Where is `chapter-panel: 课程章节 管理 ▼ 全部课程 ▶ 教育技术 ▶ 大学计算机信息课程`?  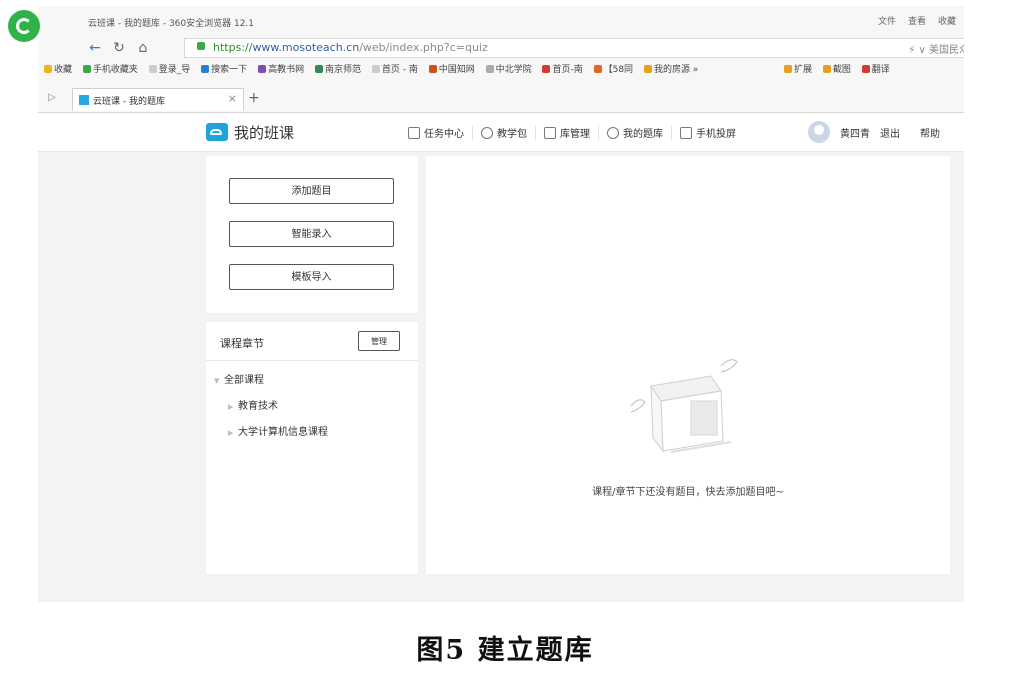
chapter-panel: 课程章节 管理 ▼ 全部课程 ▶ 教育技术 ▶ 大学计算机信息课程 is located at coordinates (312, 448).